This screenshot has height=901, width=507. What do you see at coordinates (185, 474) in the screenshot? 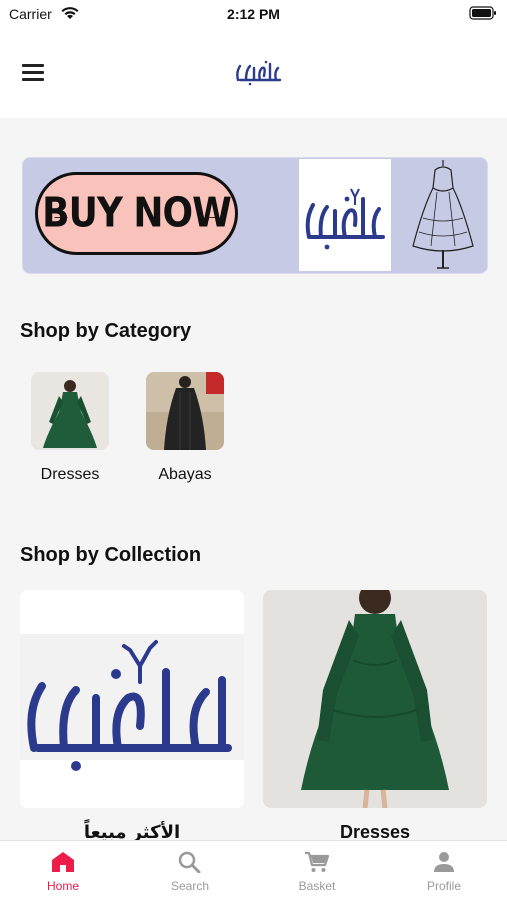
I see `category-abayas-label: Abayas` at bounding box center [185, 474].